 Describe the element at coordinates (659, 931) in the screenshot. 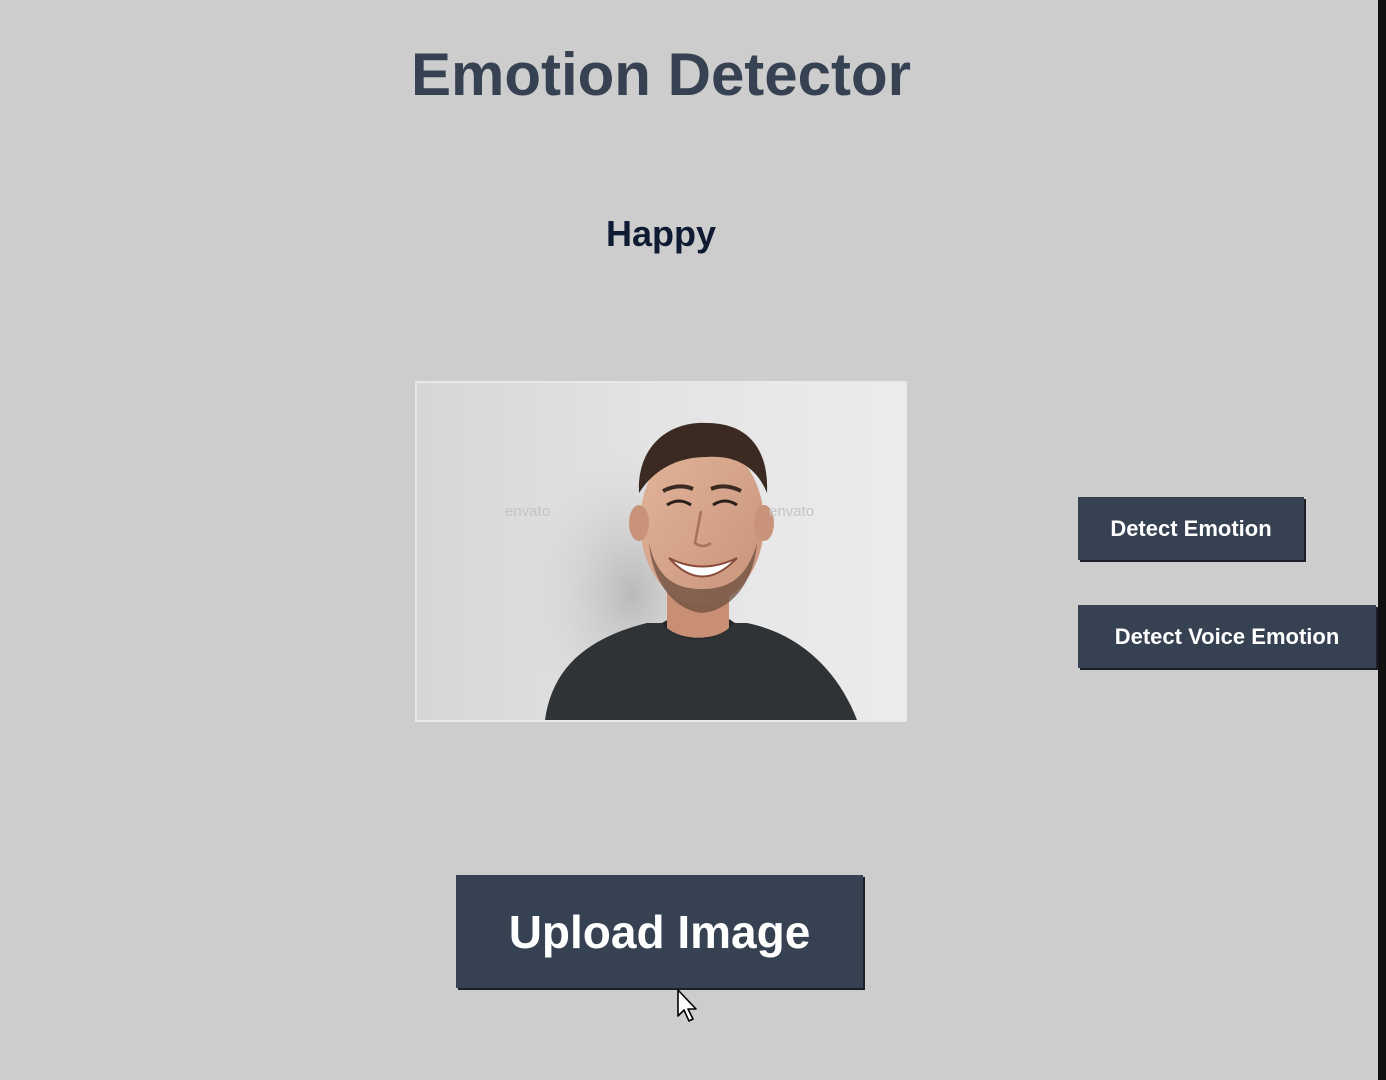

I see `upload-image-button: Upload Image` at that location.